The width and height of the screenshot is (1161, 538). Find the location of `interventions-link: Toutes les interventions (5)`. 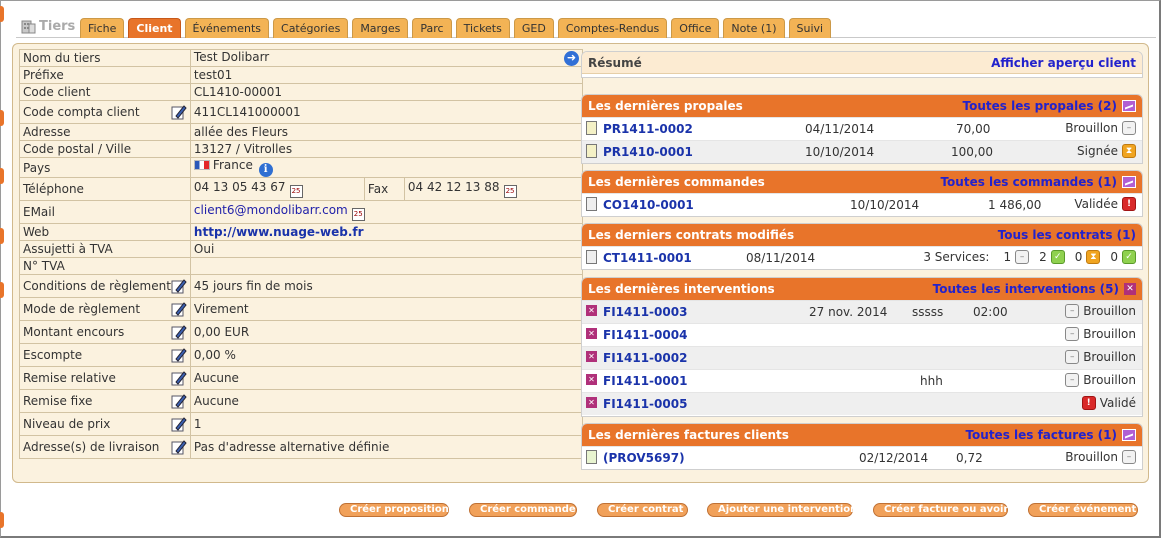

interventions-link: Toutes les interventions (5) is located at coordinates (1026, 289).